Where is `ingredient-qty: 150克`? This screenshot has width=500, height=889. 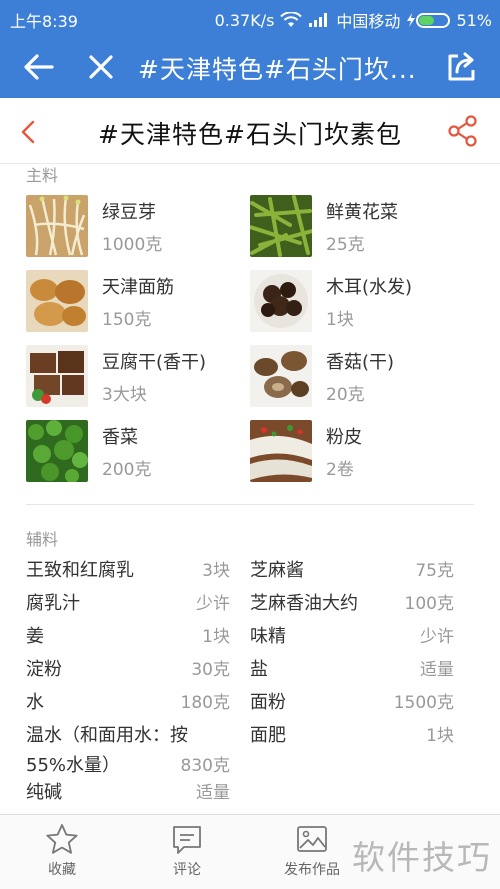 ingredient-qty: 150克 is located at coordinates (127, 320).